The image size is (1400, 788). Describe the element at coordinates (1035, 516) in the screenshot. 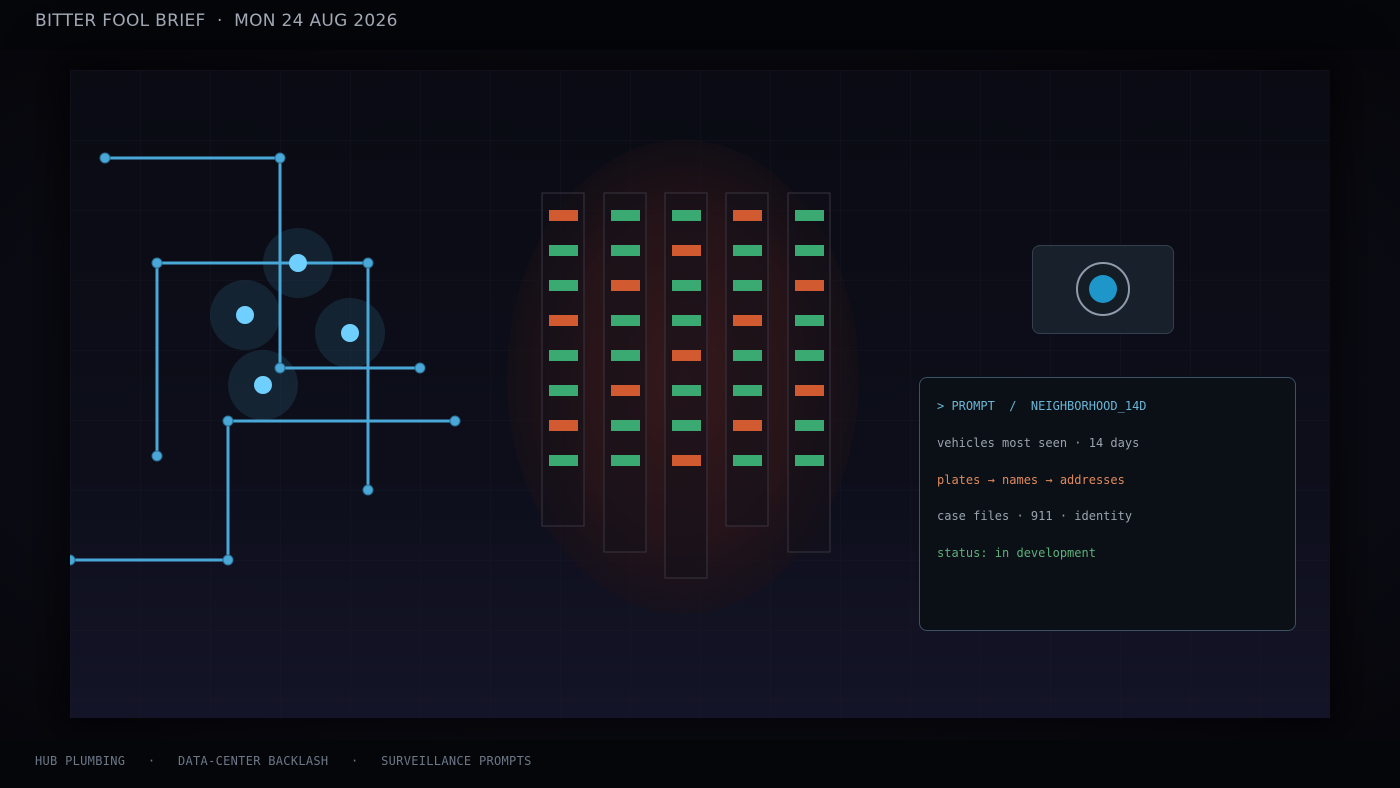

I see `prompt-sources: case files · 911 · identity` at that location.